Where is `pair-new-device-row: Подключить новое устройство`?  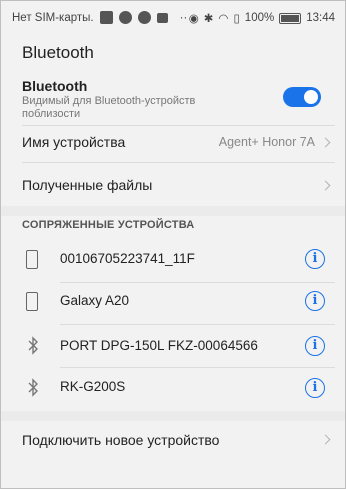 pair-new-device-row: Подключить новое устройство is located at coordinates (173, 441).